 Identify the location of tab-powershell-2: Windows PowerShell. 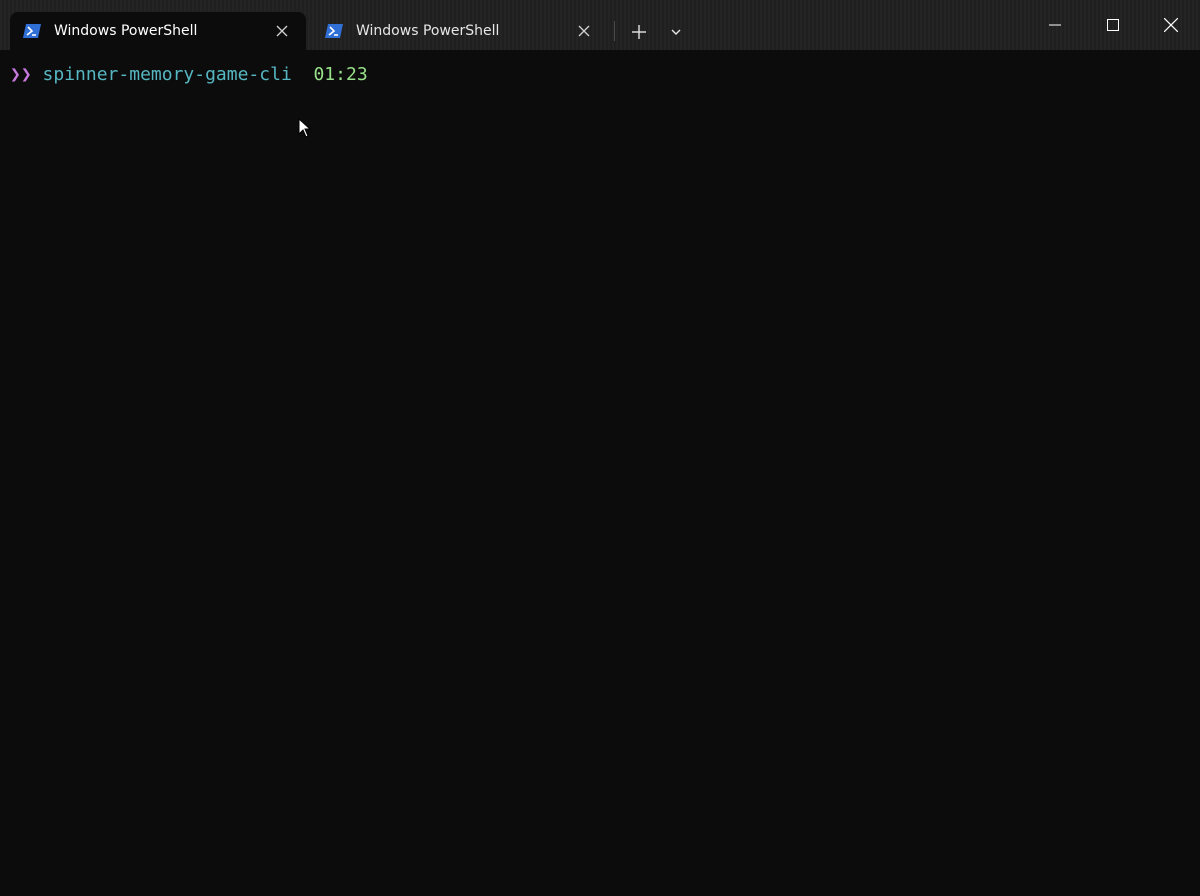
(460, 31).